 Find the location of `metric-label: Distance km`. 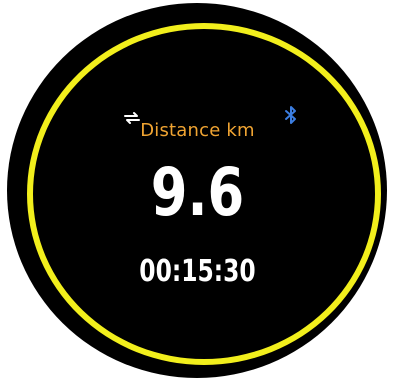

metric-label: Distance km is located at coordinates (197, 130).